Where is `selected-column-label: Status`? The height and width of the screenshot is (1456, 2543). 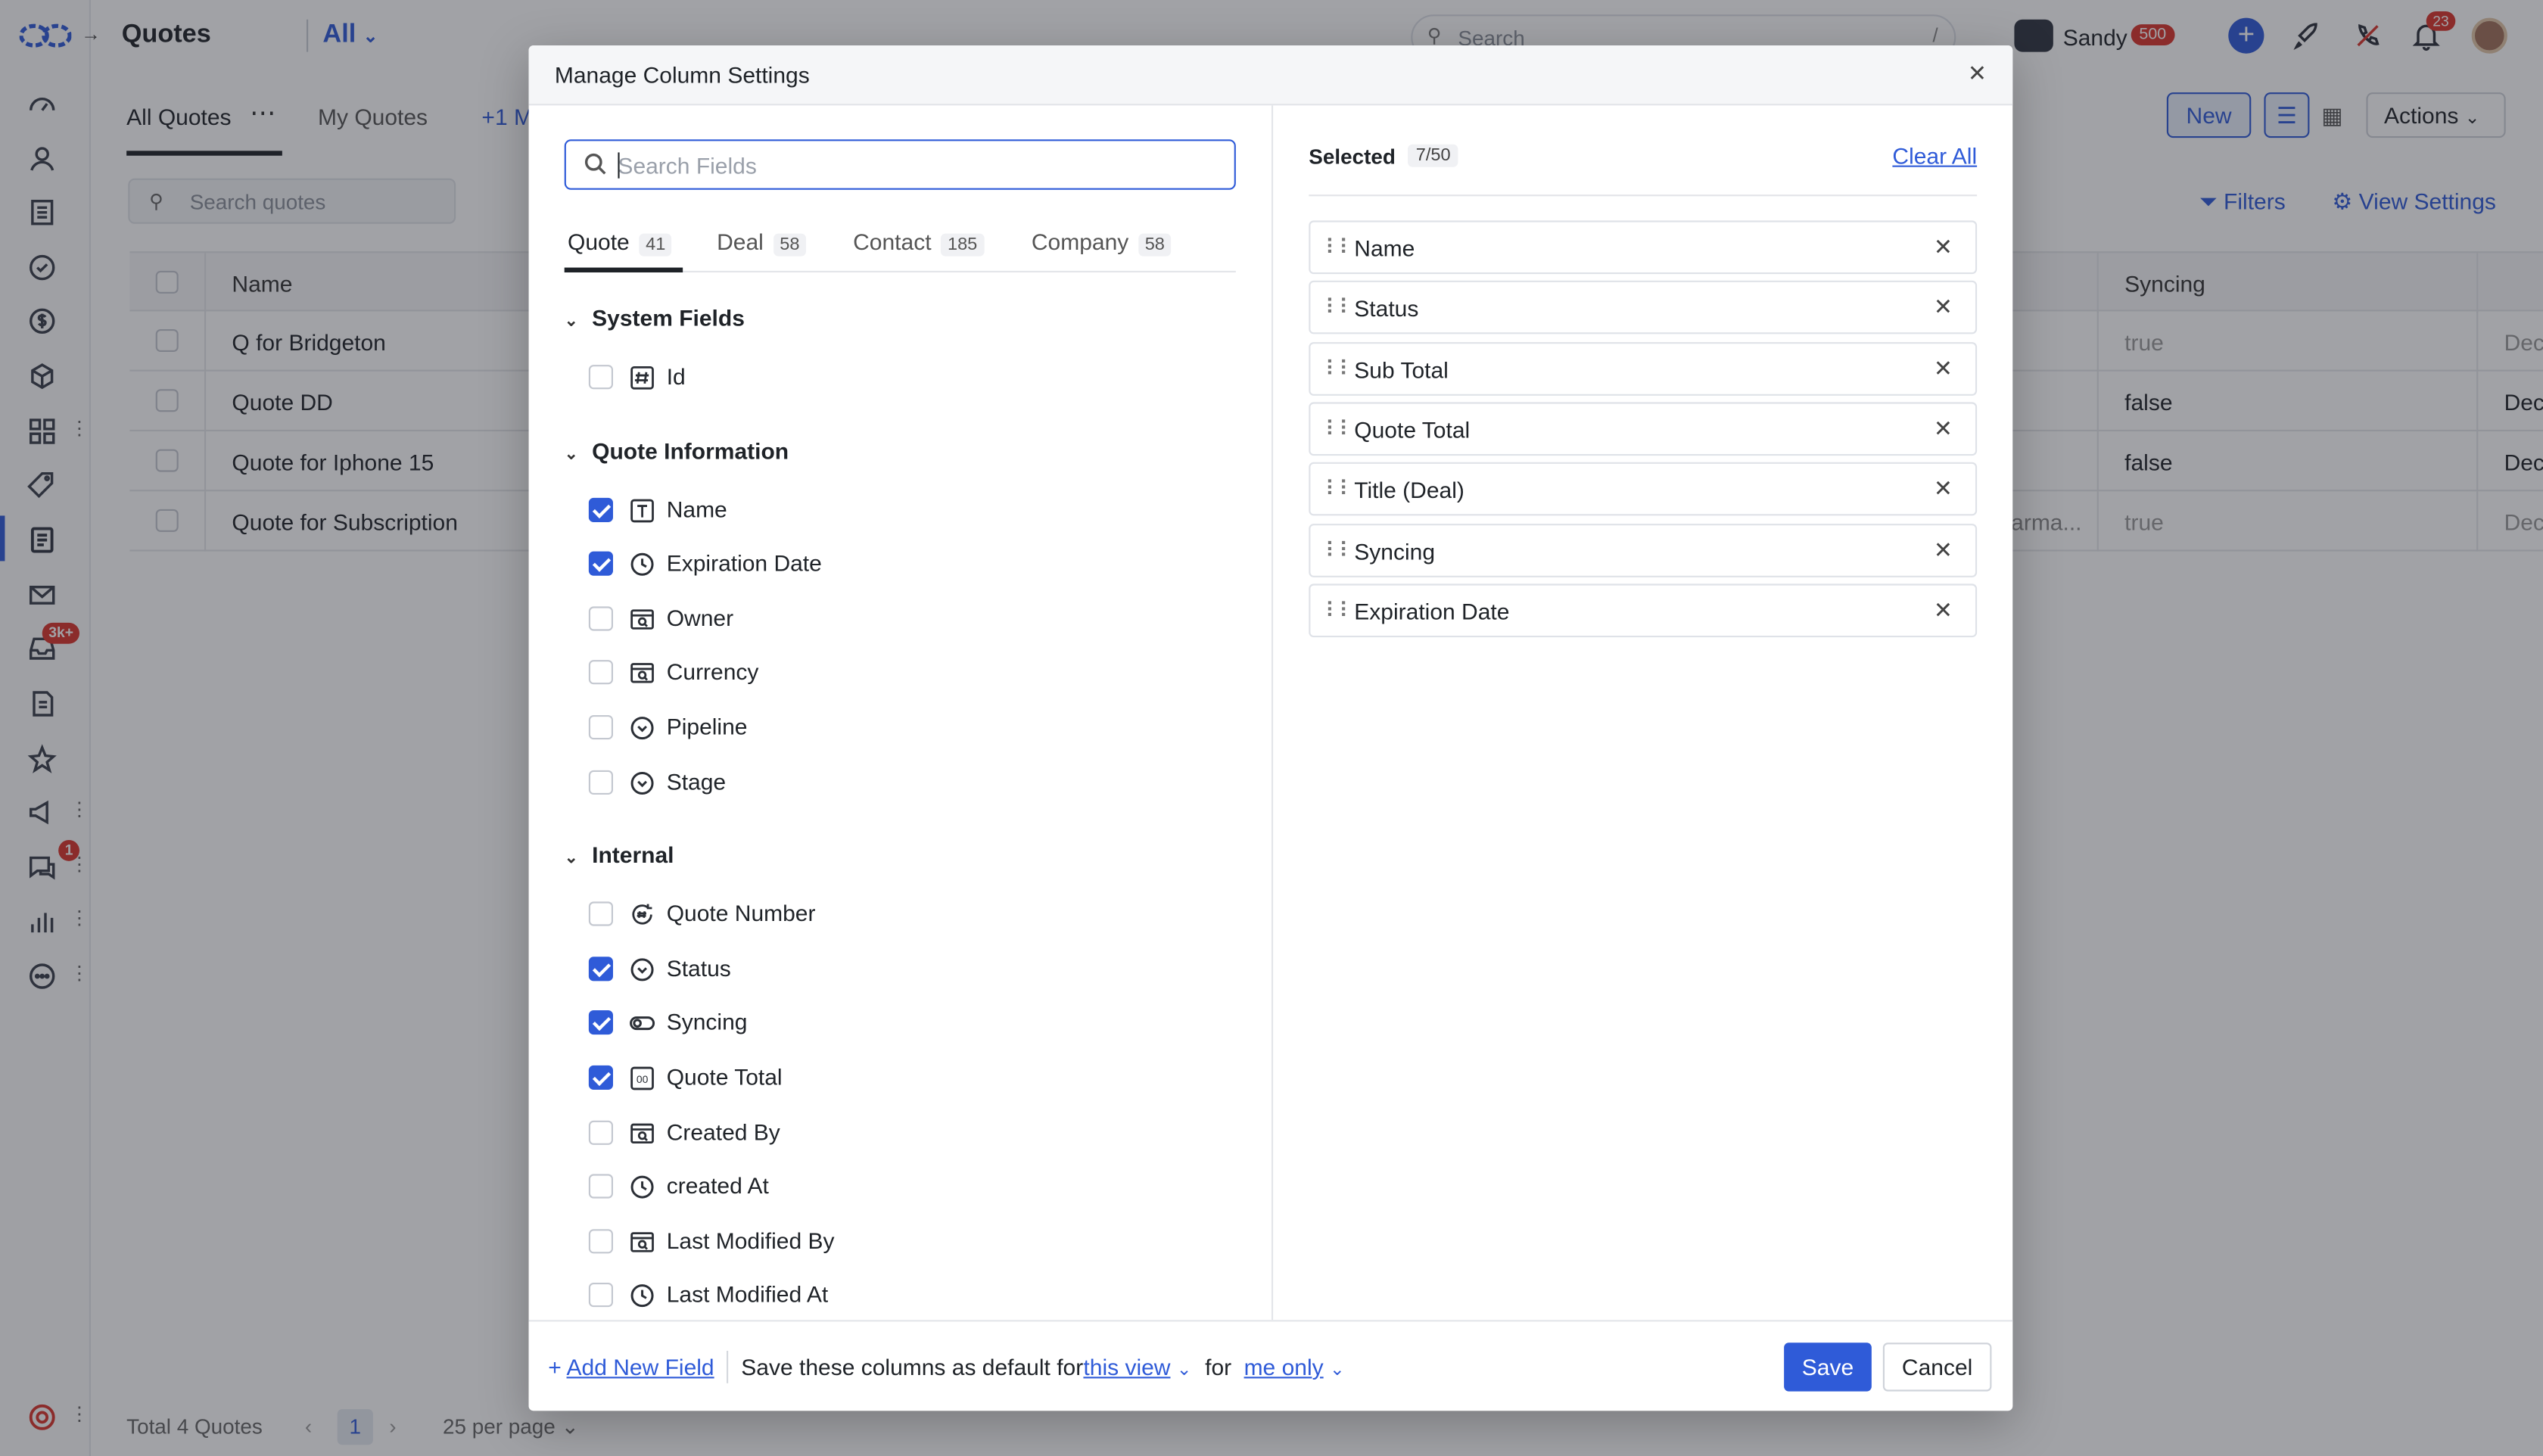
selected-column-label: Status is located at coordinates (1386, 308).